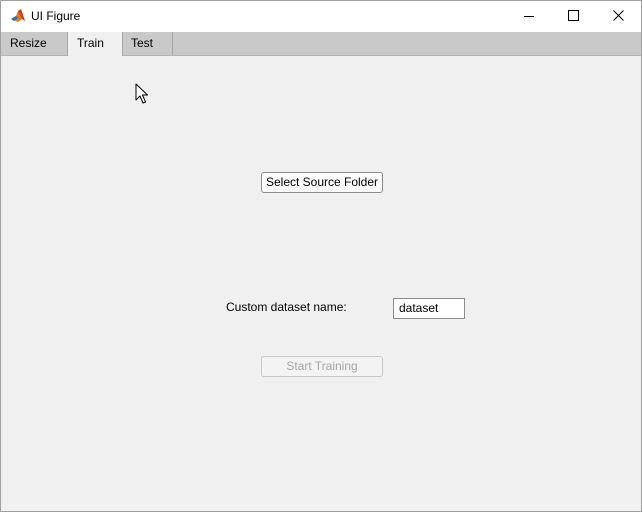 This screenshot has width=642, height=512. I want to click on minimize-button, so click(529, 16).